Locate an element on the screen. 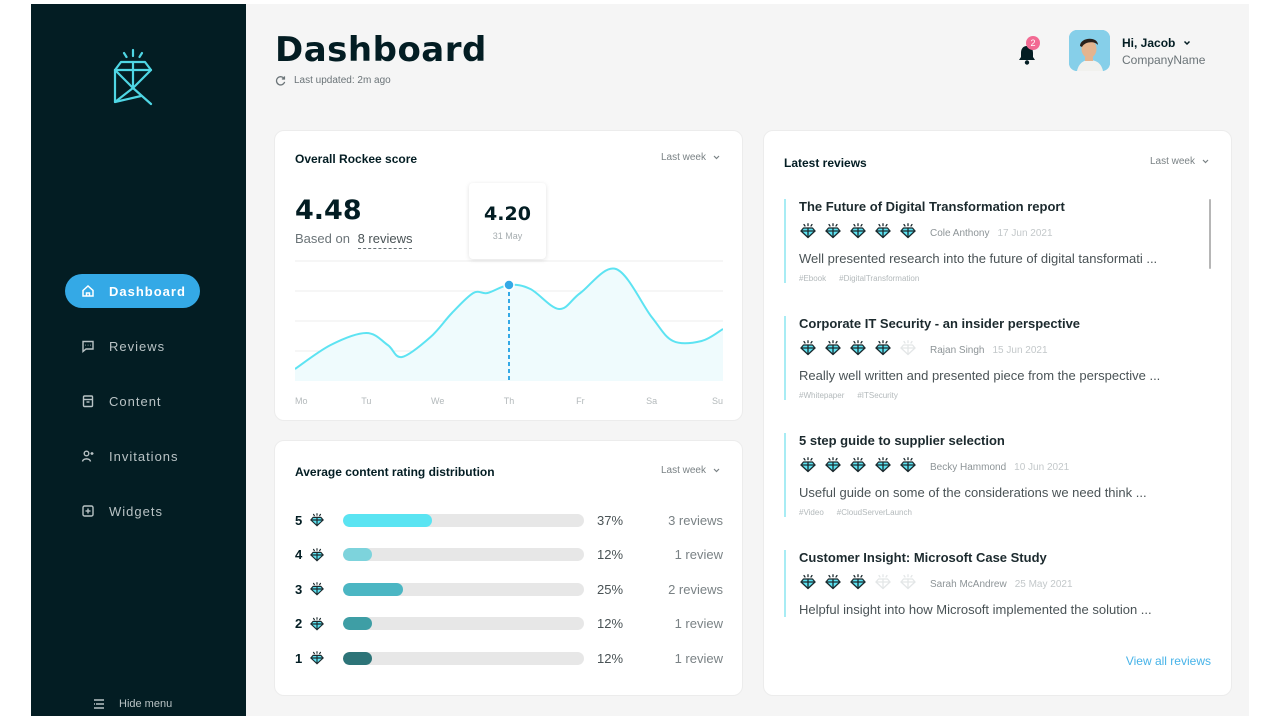  plus-square-icon is located at coordinates (88, 511).